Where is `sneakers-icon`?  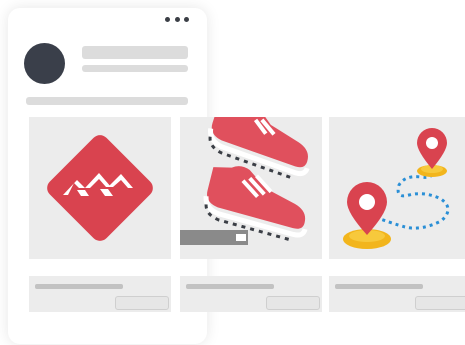
sneakers-icon is located at coordinates (245, 181).